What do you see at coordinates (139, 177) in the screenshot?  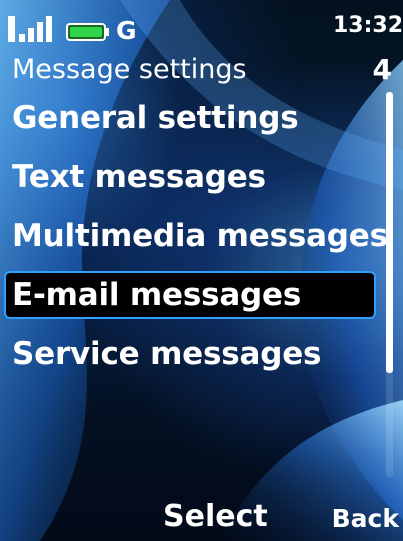 I see `menu-item-label: Text messages` at bounding box center [139, 177].